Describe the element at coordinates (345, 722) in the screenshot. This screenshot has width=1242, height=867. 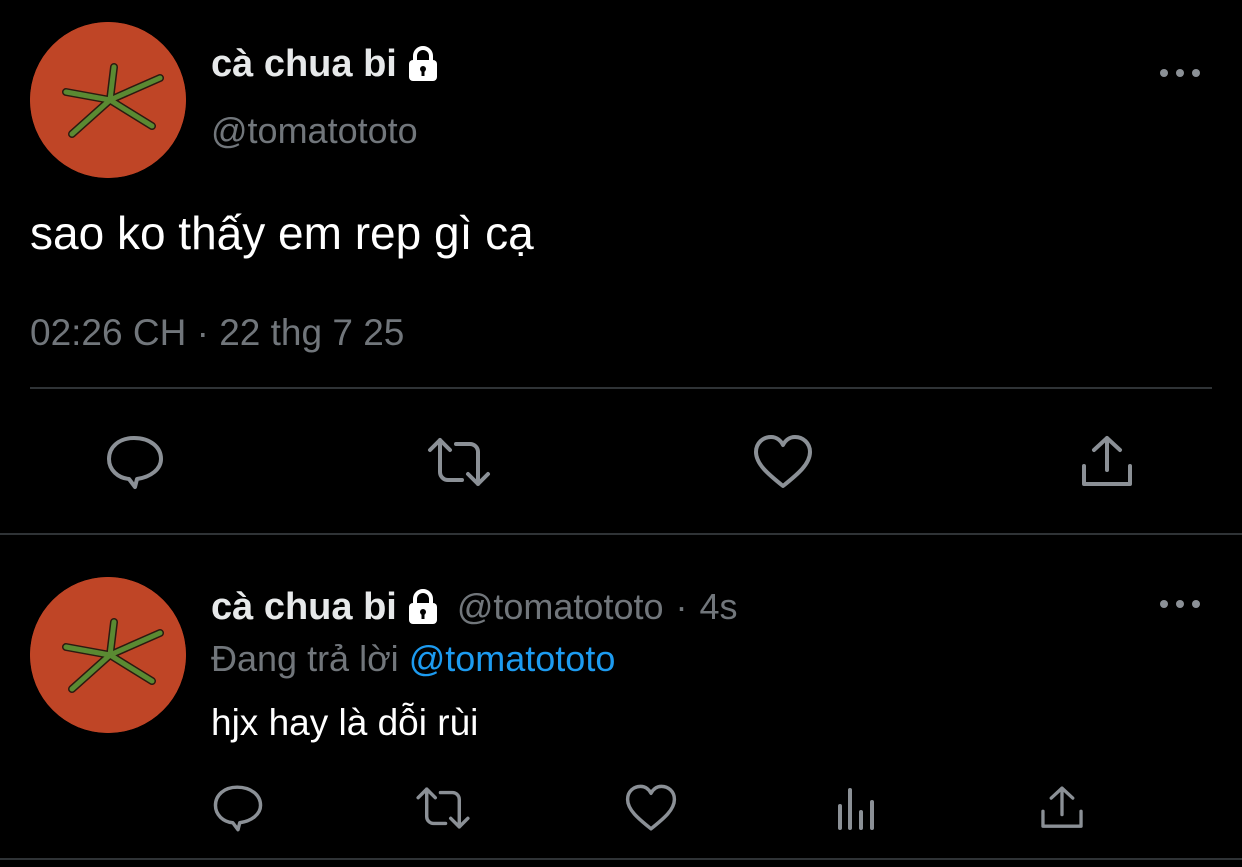
I see `reply-text: hjx hay là dỗi rùi` at that location.